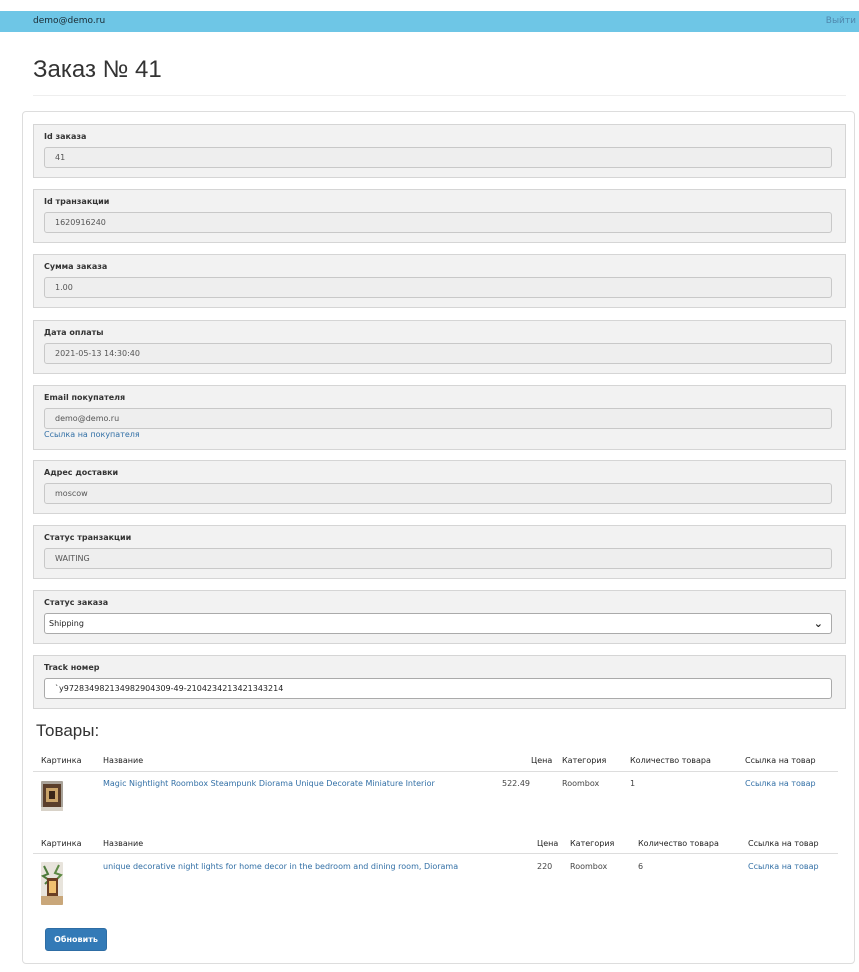 Image resolution: width=859 pixels, height=972 pixels. Describe the element at coordinates (429, 21) in the screenshot. I see `top-bar: demo@demo.ru Выйти` at that location.